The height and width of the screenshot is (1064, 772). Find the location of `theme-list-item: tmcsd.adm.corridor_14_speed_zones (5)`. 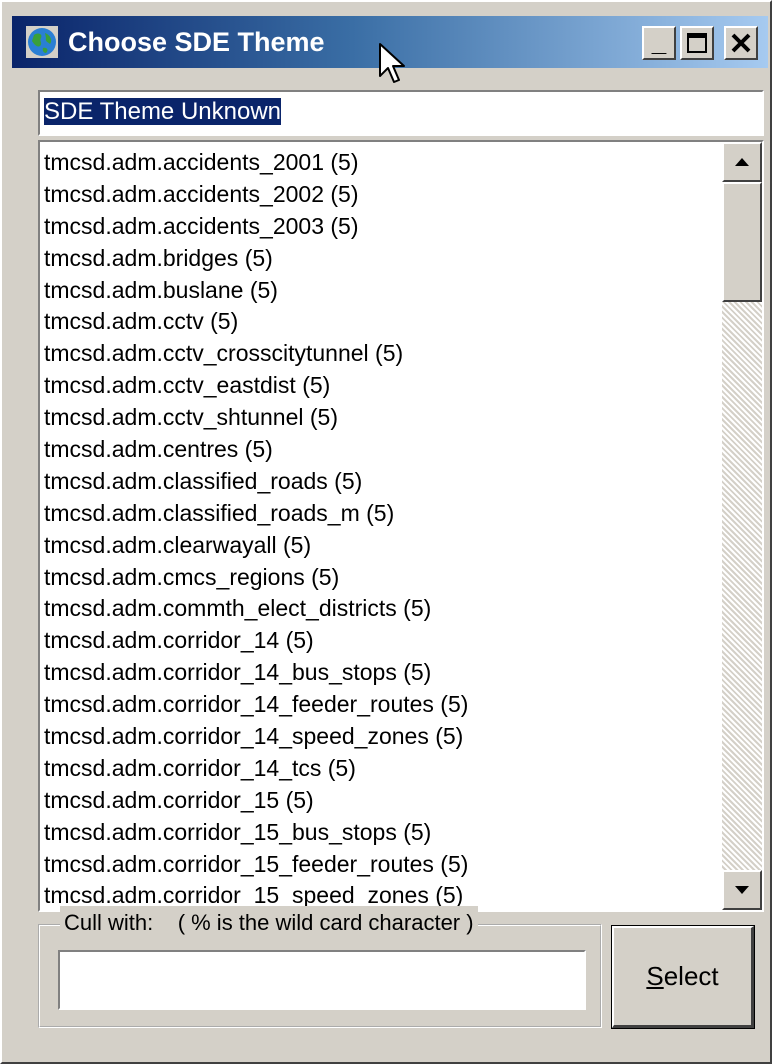

theme-list-item: tmcsd.adm.corridor_14_speed_zones (5) is located at coordinates (380, 736).